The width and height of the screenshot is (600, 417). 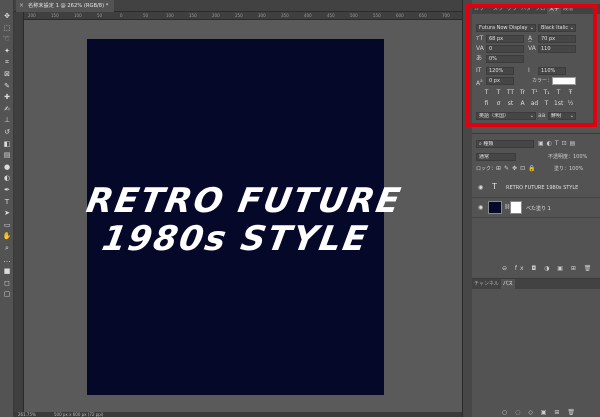 I want to click on ruler-tick-label: 150, so click(x=193, y=15).